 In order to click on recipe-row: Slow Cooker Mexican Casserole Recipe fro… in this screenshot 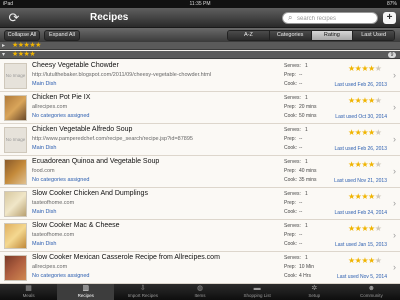, I will do `click(200, 268)`.